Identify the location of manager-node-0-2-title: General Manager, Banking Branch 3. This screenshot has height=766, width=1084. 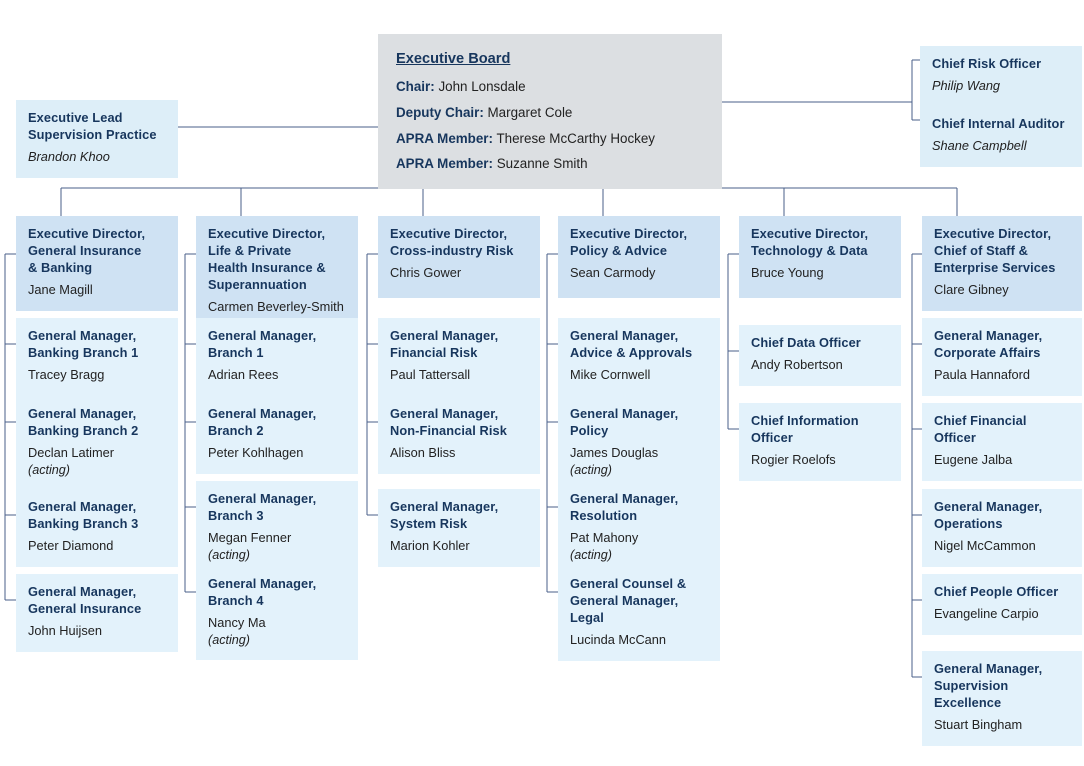
(98, 516).